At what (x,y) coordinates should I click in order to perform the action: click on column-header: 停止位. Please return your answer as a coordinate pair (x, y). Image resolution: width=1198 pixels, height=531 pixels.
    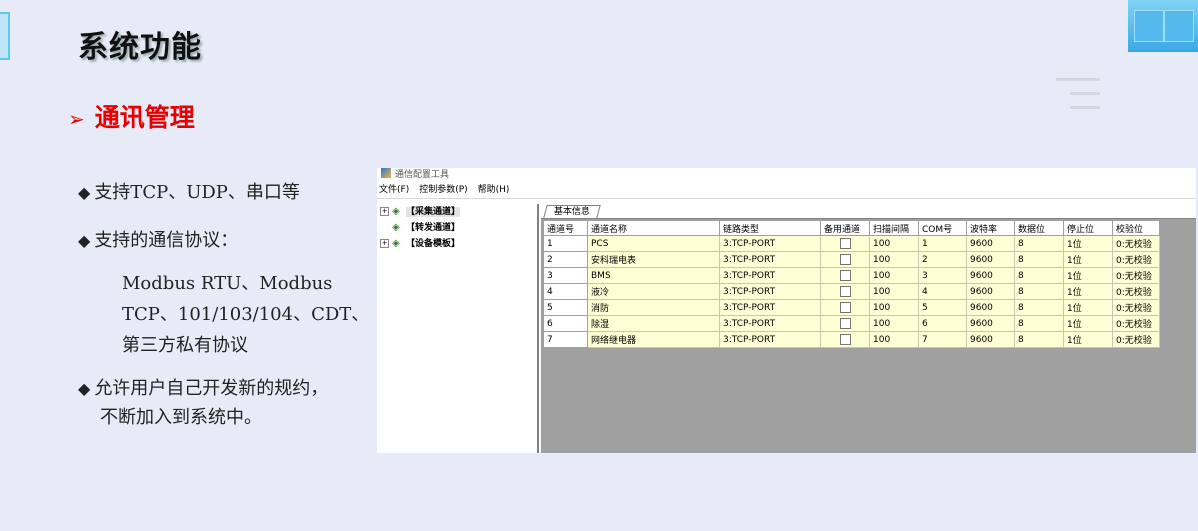
    Looking at the image, I should click on (1088, 228).